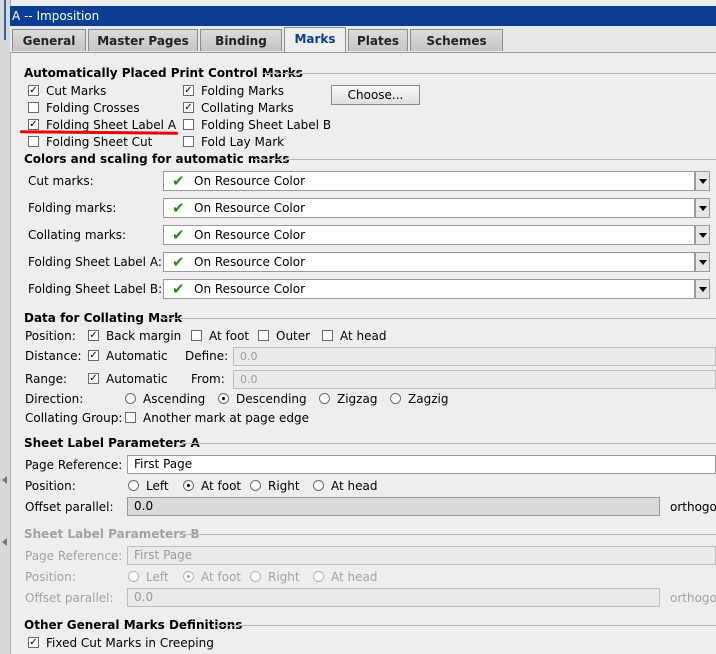 Image resolution: width=716 pixels, height=654 pixels. Describe the element at coordinates (429, 208) in the screenshot. I see `folding-marks-color-select: ✔ On Resource Color` at that location.